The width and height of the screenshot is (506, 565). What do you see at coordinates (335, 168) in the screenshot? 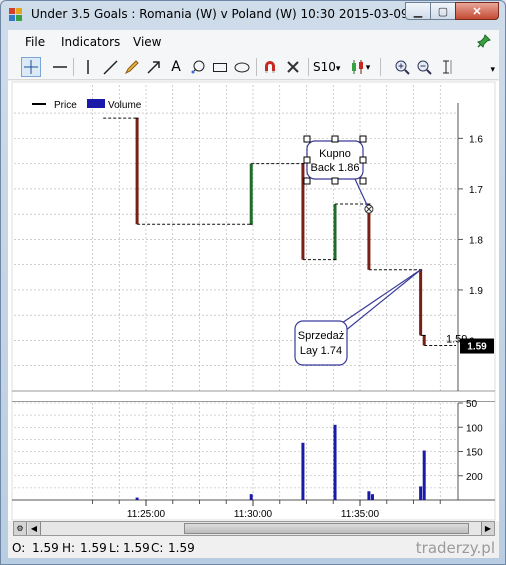
I see `buy-callout-line2: Back 1.86` at bounding box center [335, 168].